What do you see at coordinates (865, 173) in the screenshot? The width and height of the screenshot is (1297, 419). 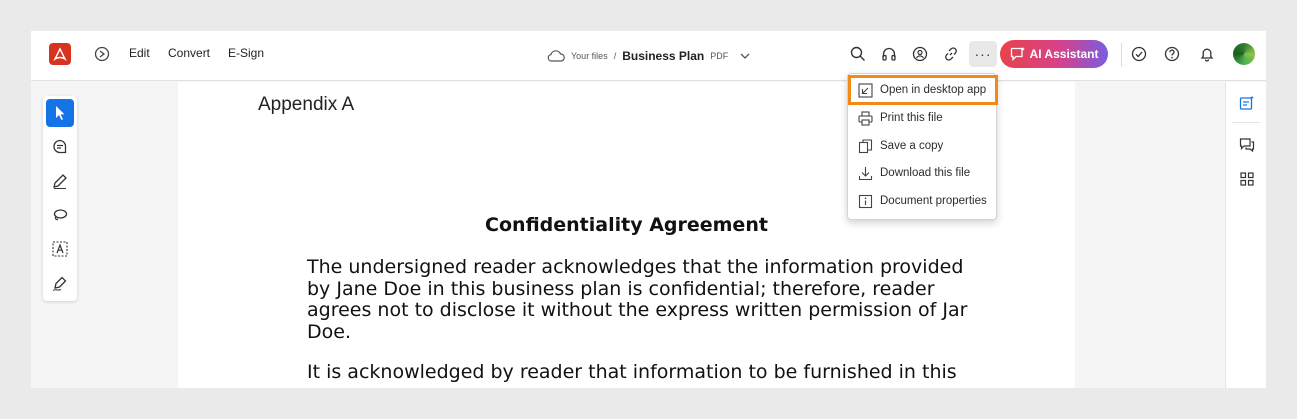 I see `download-icon` at bounding box center [865, 173].